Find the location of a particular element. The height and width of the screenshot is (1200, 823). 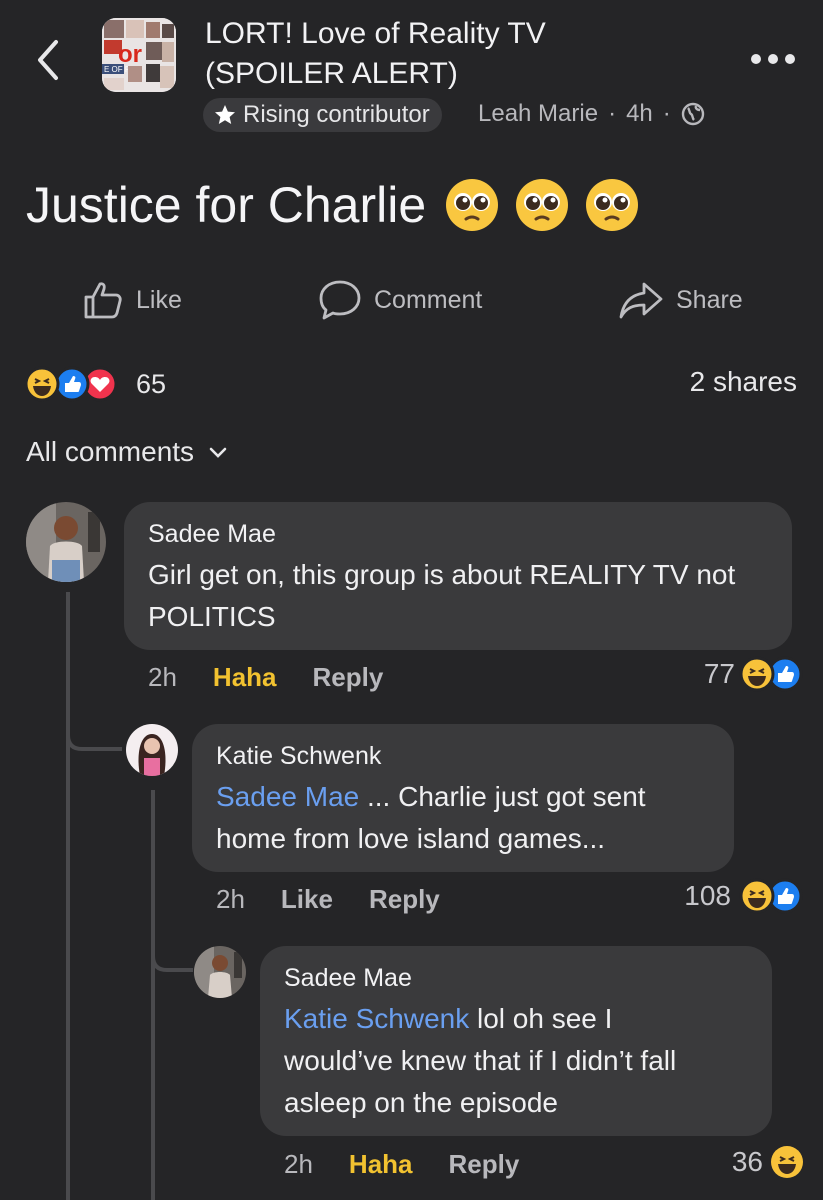

comment-filter-dropdown: All comments is located at coordinates (127, 452).